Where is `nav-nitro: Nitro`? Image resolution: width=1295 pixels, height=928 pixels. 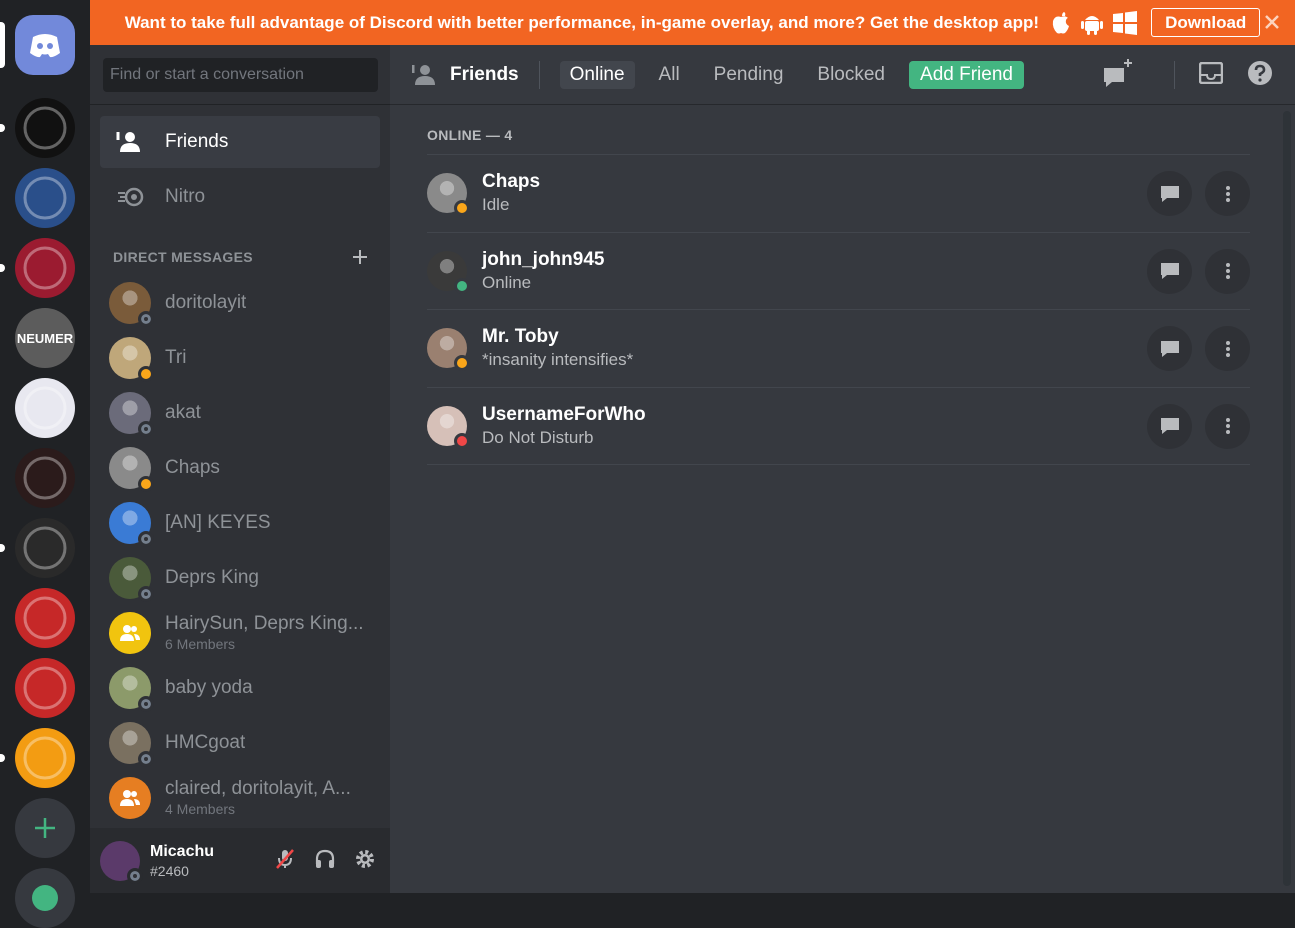
nav-nitro: Nitro is located at coordinates (240, 197).